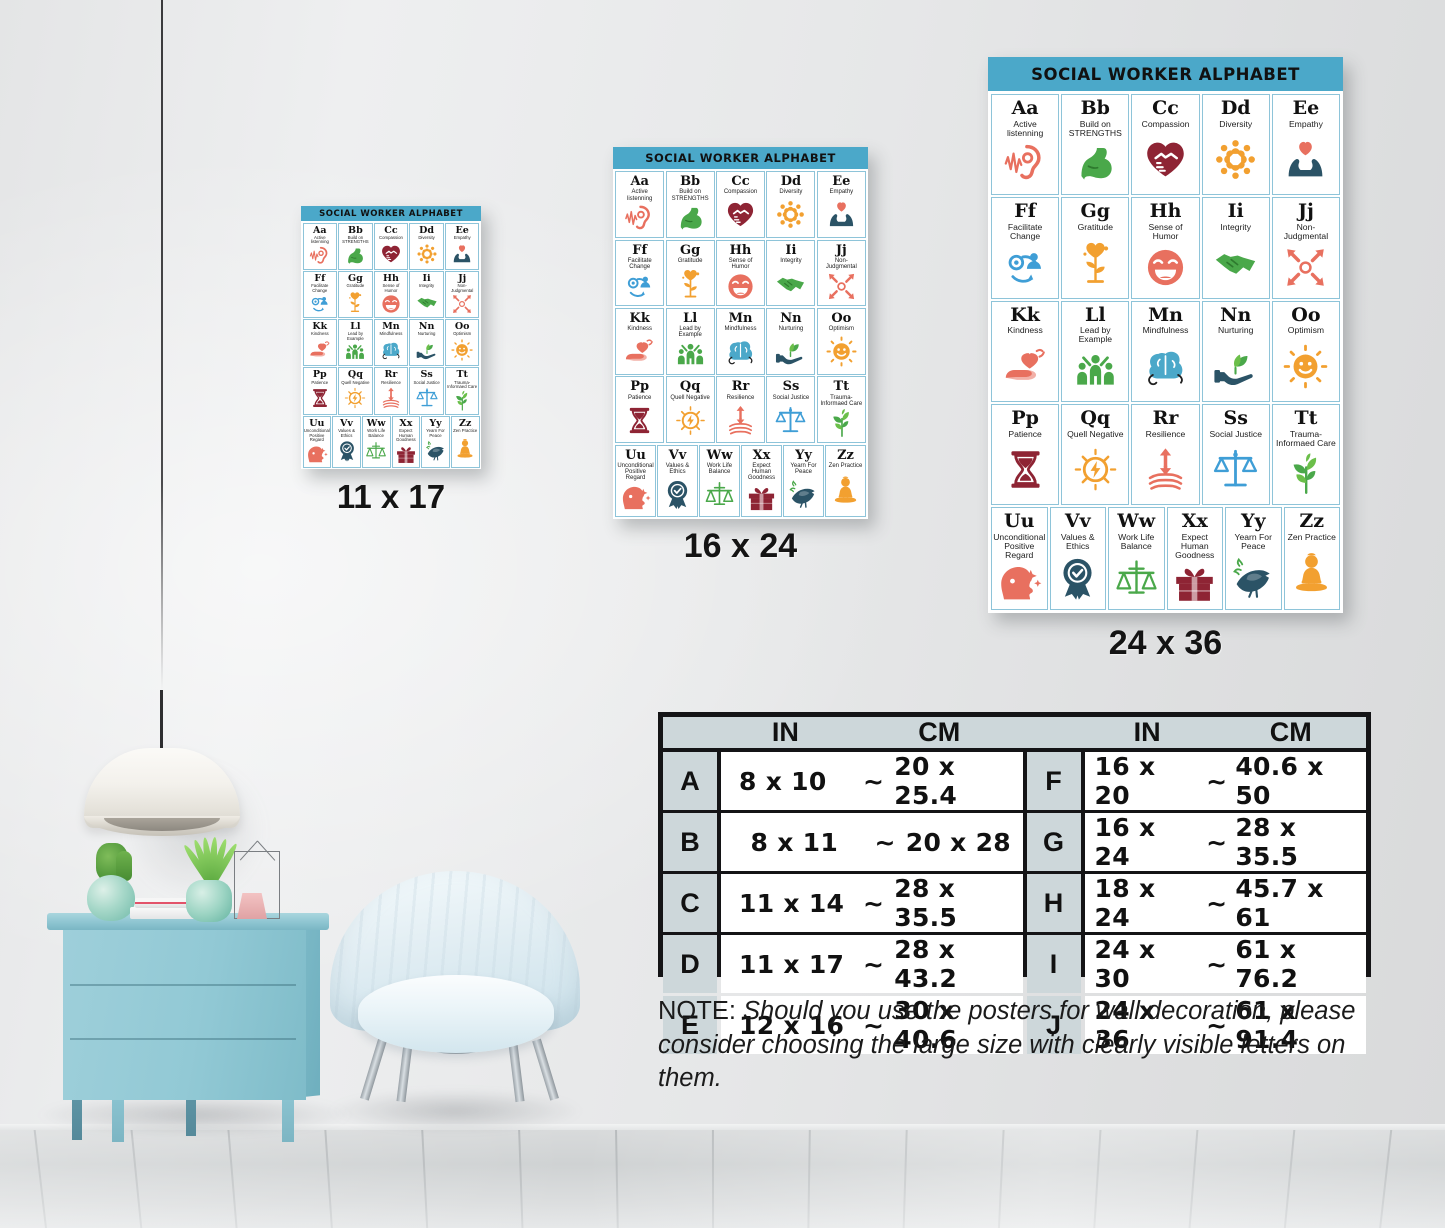 Image resolution: width=1445 pixels, height=1228 pixels. Describe the element at coordinates (435, 433) in the screenshot. I see `alphabet-term: Yearn For Peace` at that location.